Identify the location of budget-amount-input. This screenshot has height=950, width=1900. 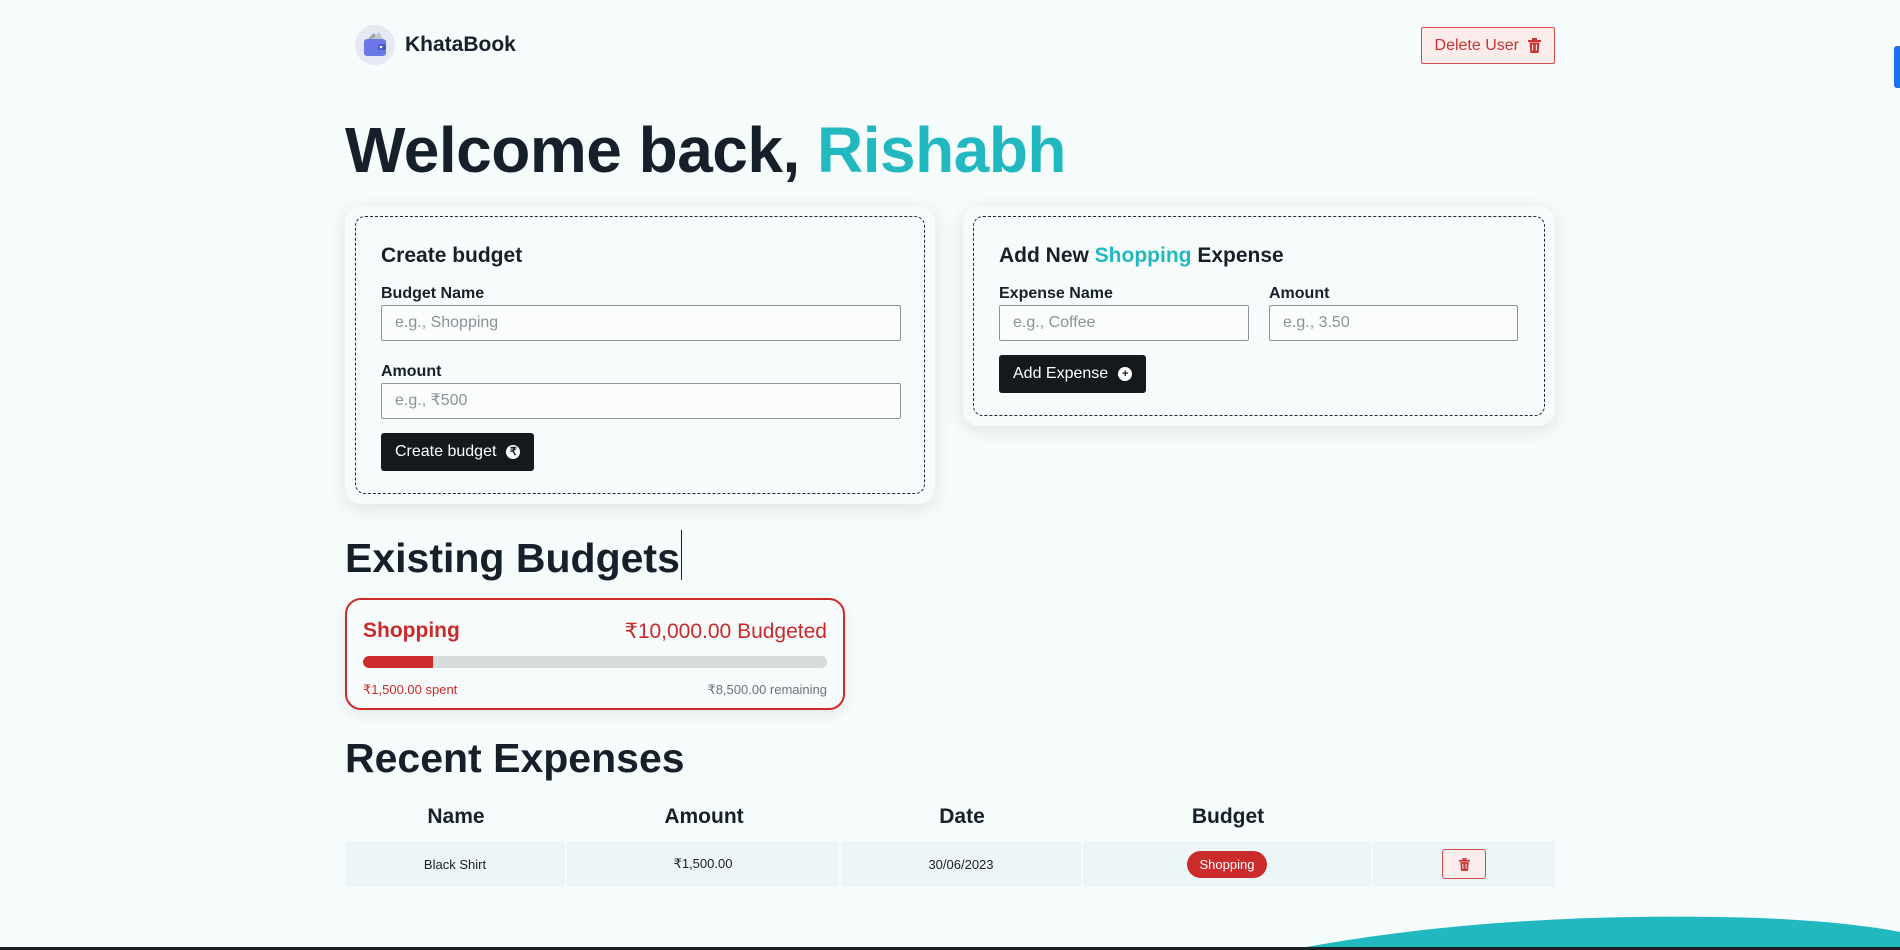
(641, 401).